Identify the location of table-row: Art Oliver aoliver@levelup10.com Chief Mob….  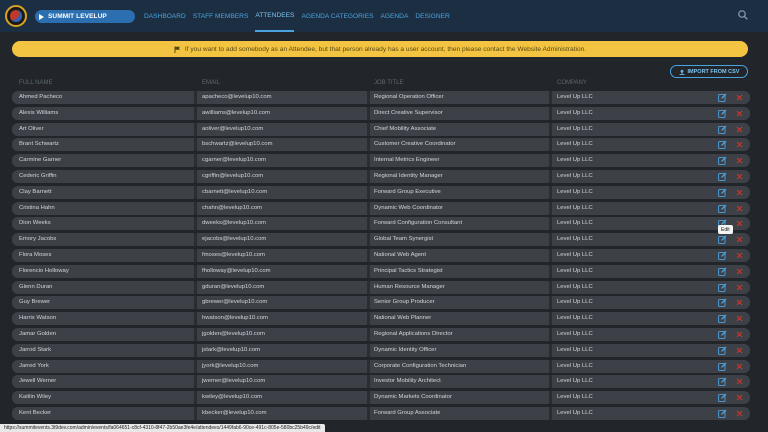
(381, 129).